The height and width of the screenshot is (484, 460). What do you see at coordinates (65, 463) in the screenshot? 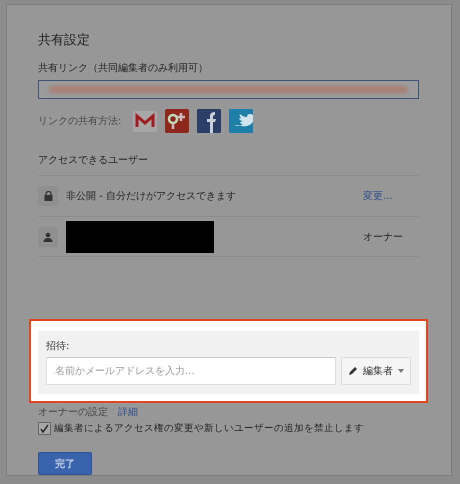
I see `done-button: 完了` at bounding box center [65, 463].